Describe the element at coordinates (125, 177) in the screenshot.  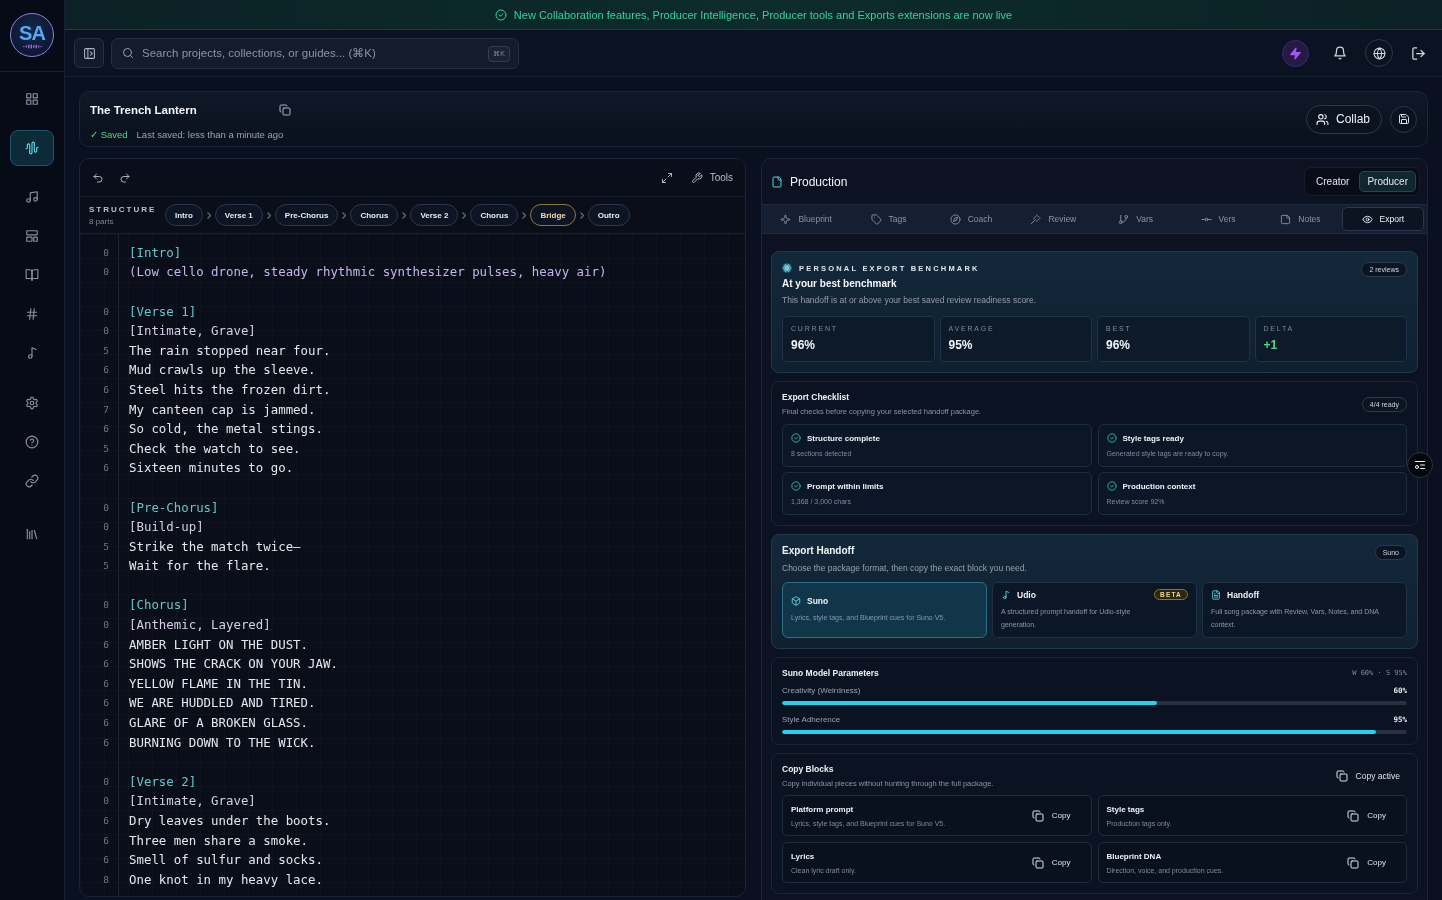
I see `redo-icon` at that location.